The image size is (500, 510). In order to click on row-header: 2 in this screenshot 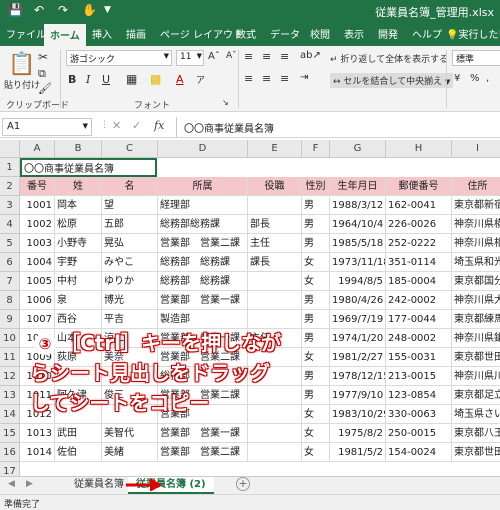, I will do `click(10, 186)`.